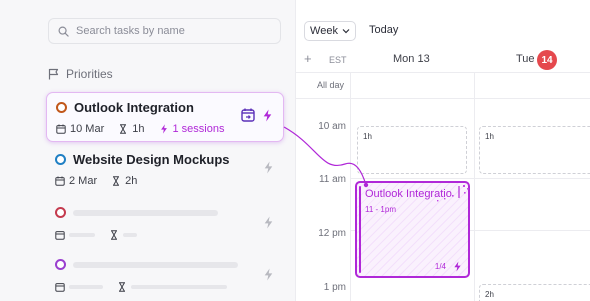  I want to click on task-name: Website Design Mockups, so click(151, 159).